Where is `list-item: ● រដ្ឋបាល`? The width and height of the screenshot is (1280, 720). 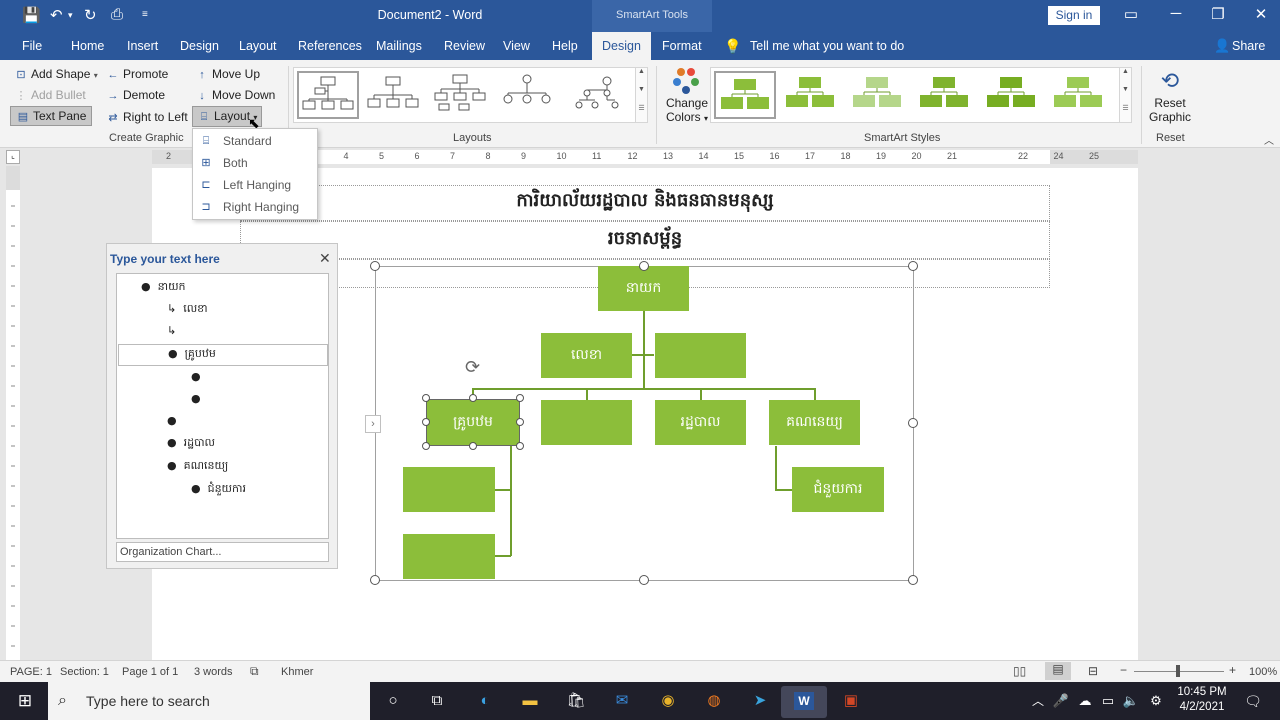
list-item: ● រដ្ឋបាល is located at coordinates (191, 444).